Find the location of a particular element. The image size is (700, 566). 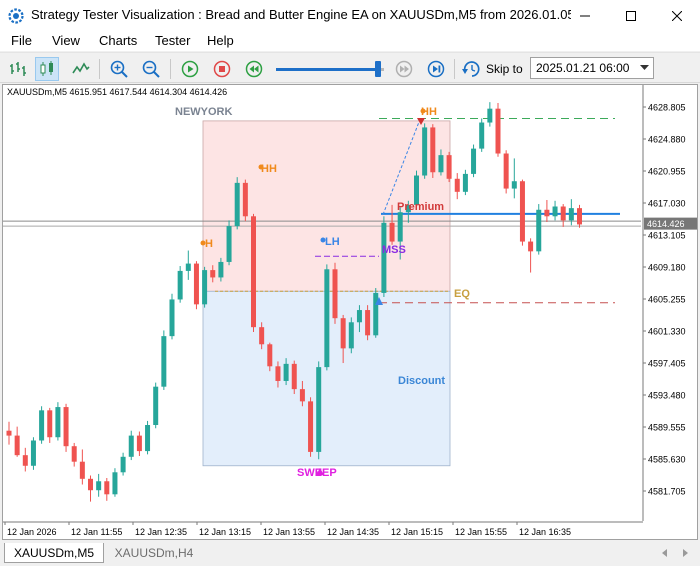

menu-tester: Tester is located at coordinates (172, 40).